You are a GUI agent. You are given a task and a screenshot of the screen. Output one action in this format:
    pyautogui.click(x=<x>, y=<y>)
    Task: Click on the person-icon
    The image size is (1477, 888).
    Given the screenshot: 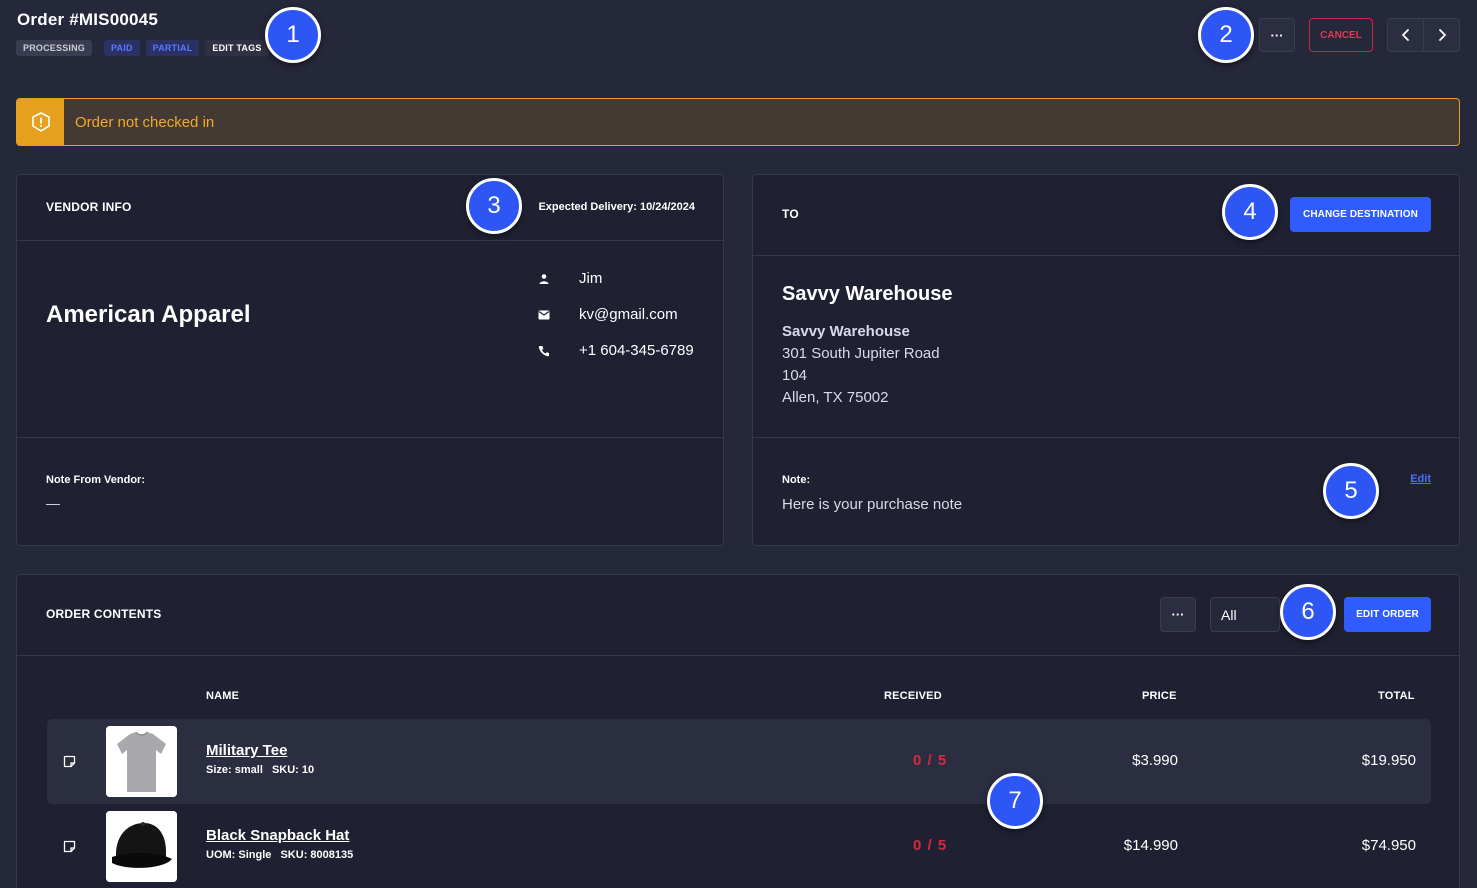 What is the action you would take?
    pyautogui.click(x=544, y=279)
    